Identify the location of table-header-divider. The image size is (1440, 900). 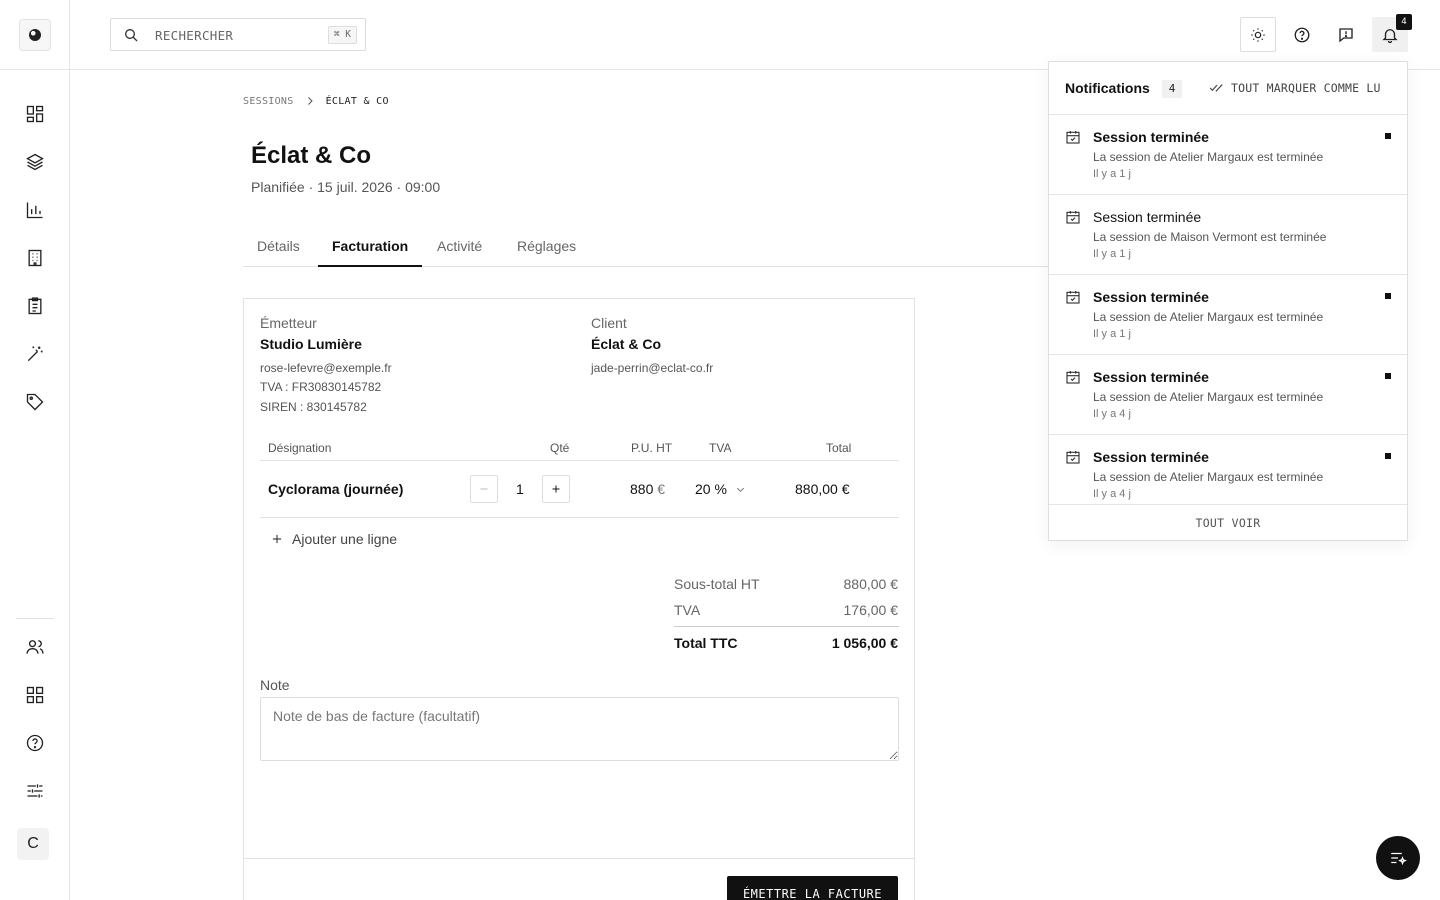
(579, 460).